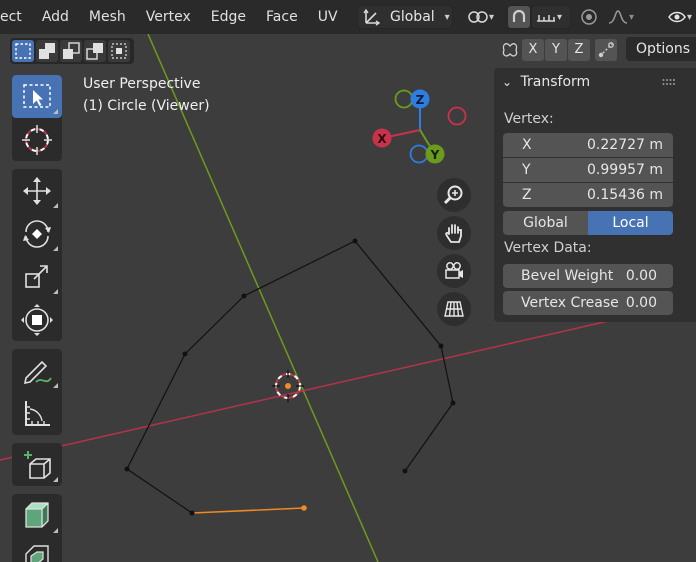 The height and width of the screenshot is (562, 696). Describe the element at coordinates (625, 145) in the screenshot. I see `vertex-x-value: 0.22727 m` at that location.